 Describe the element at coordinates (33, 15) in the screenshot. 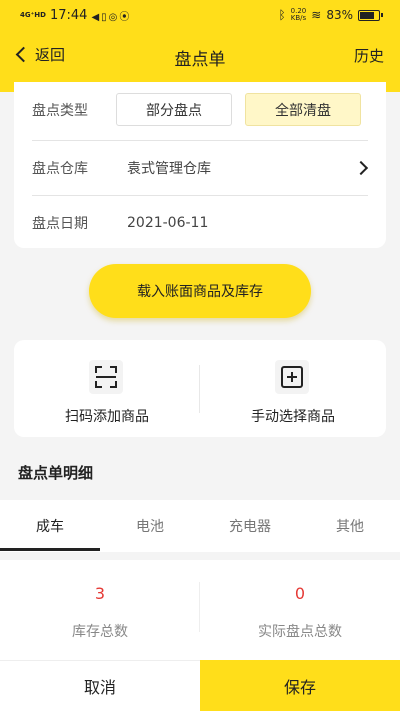

I see `network-indicator: 4G⁺HD` at that location.